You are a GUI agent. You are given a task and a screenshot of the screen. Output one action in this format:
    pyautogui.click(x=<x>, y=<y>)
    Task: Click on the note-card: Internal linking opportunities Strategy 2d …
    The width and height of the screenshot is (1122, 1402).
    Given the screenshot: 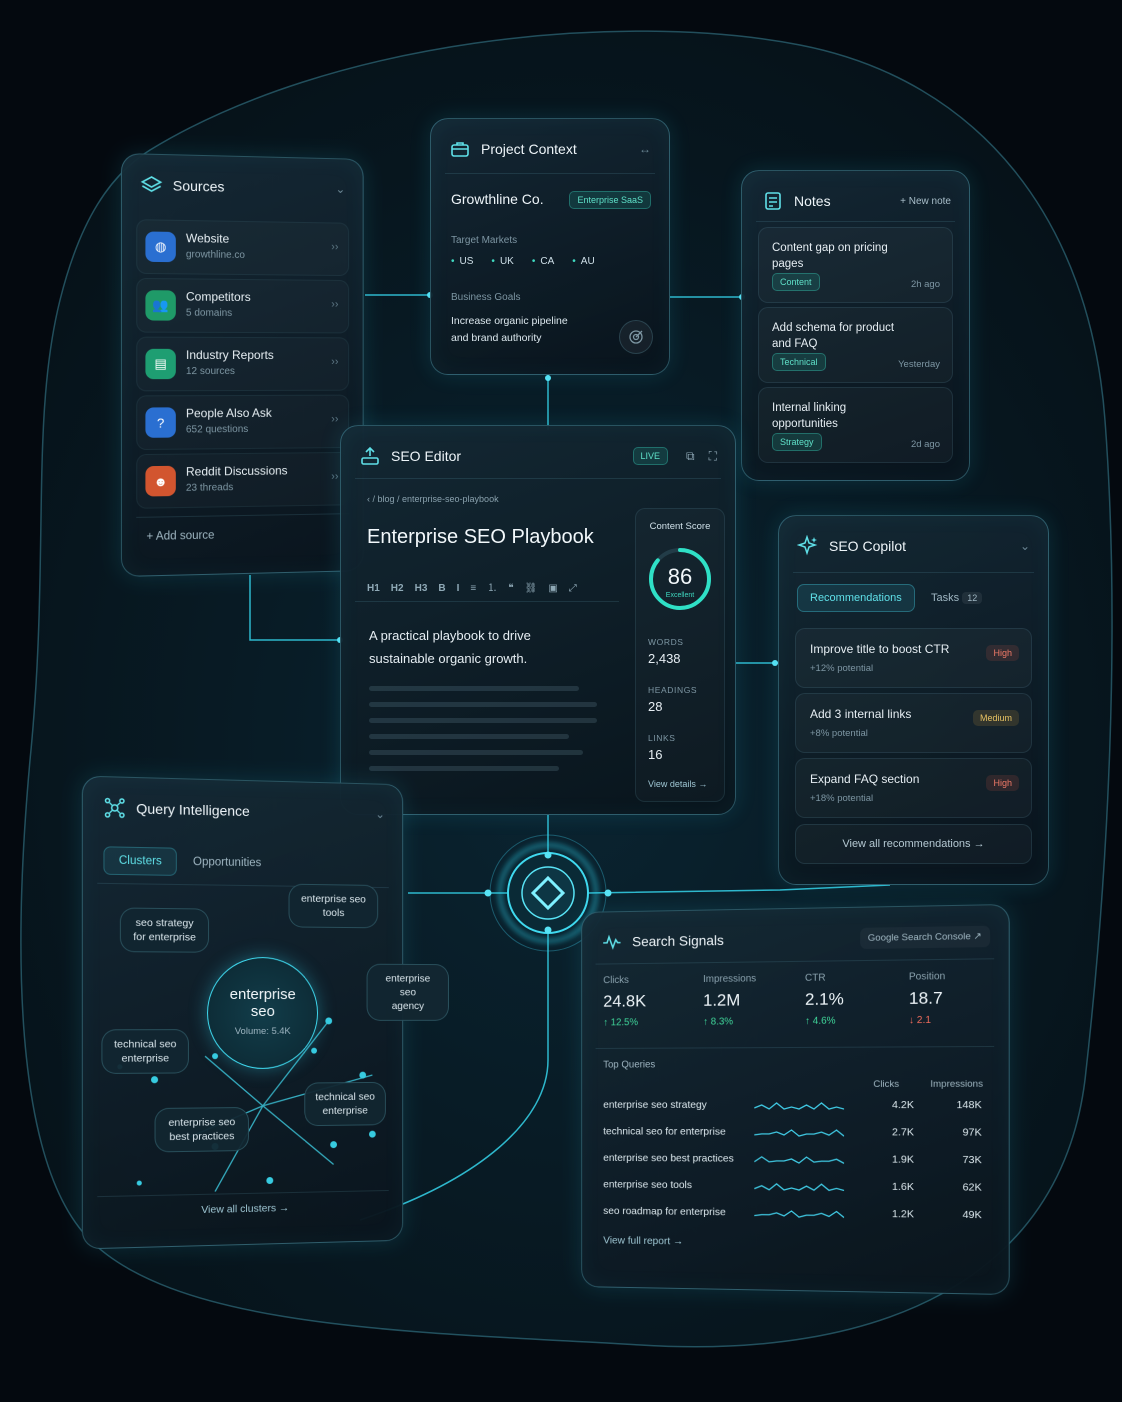 What is the action you would take?
    pyautogui.click(x=855, y=425)
    